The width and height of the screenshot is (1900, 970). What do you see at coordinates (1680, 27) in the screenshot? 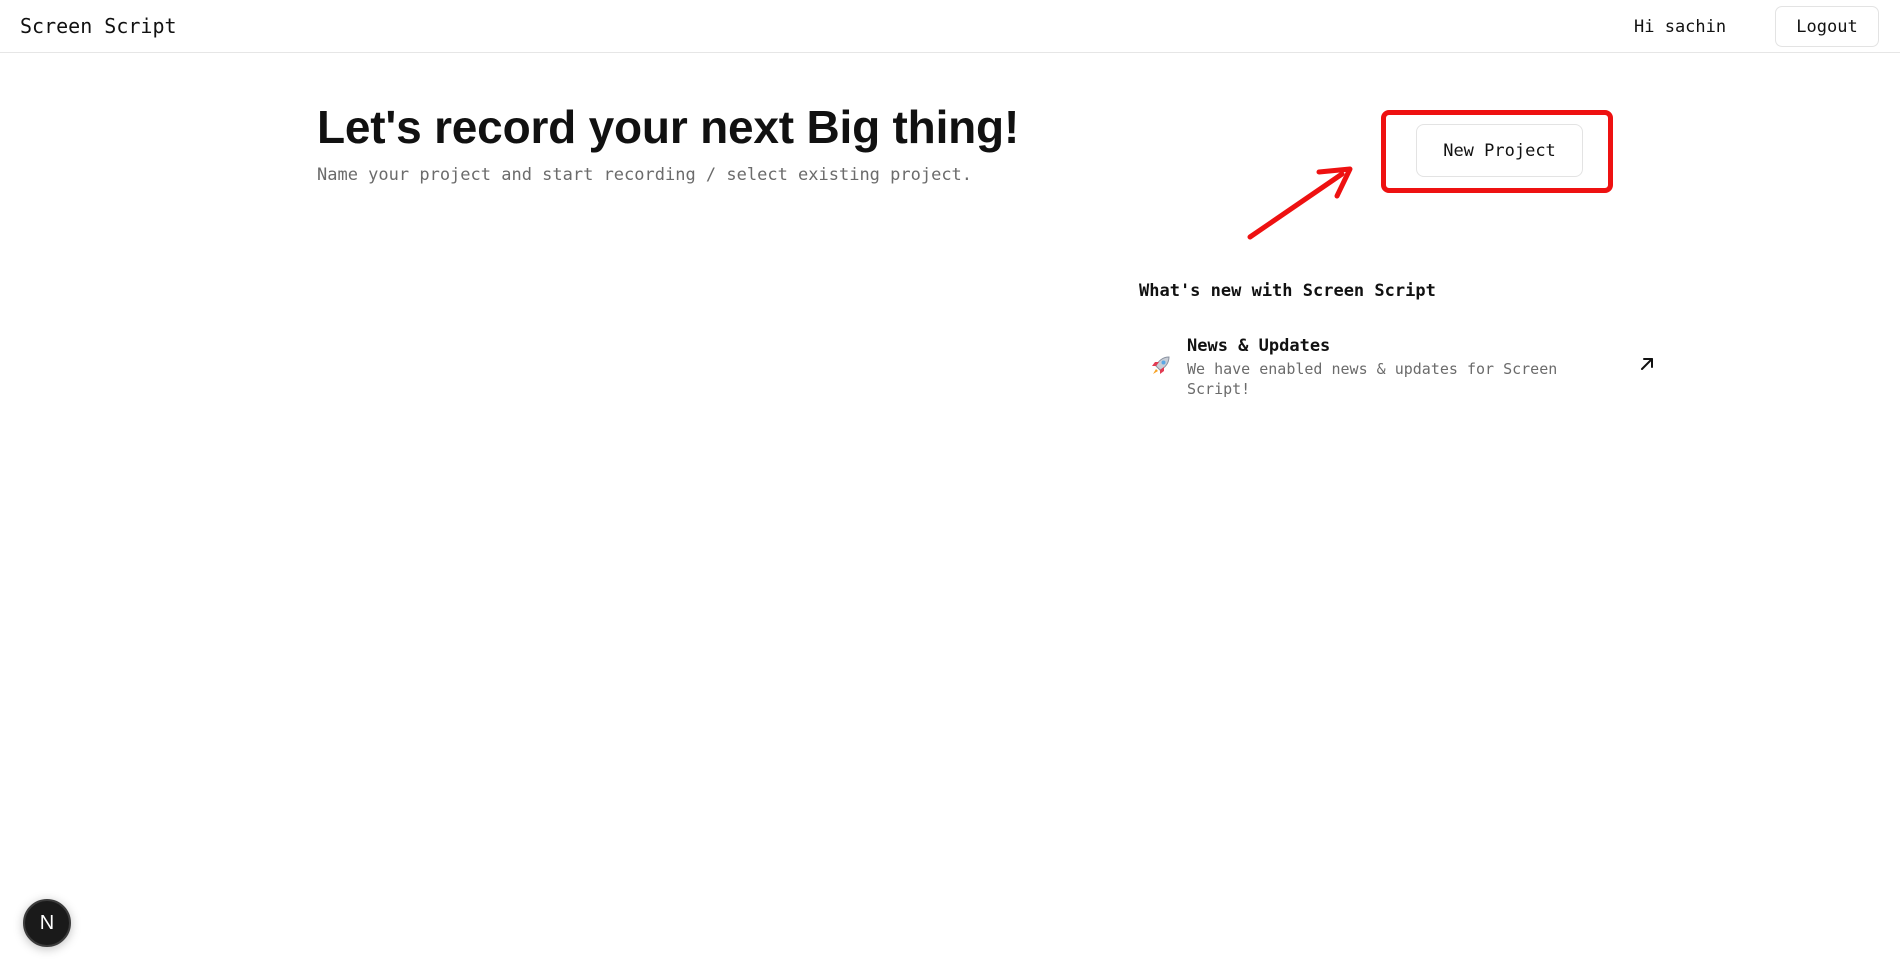
I see `user-greeting: Hi sachin` at bounding box center [1680, 27].